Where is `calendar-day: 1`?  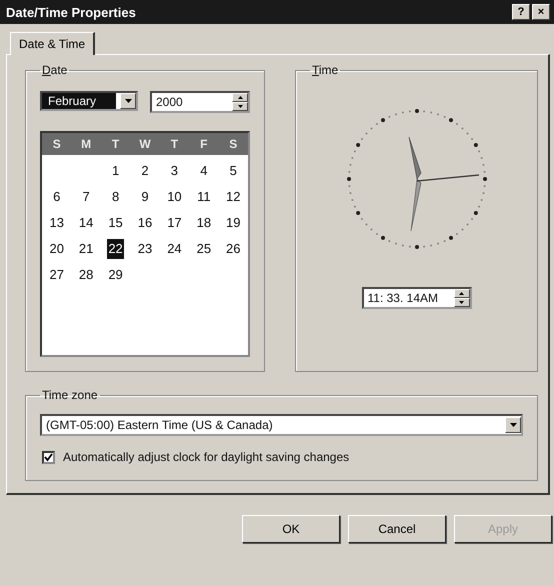 calendar-day: 1 is located at coordinates (115, 171).